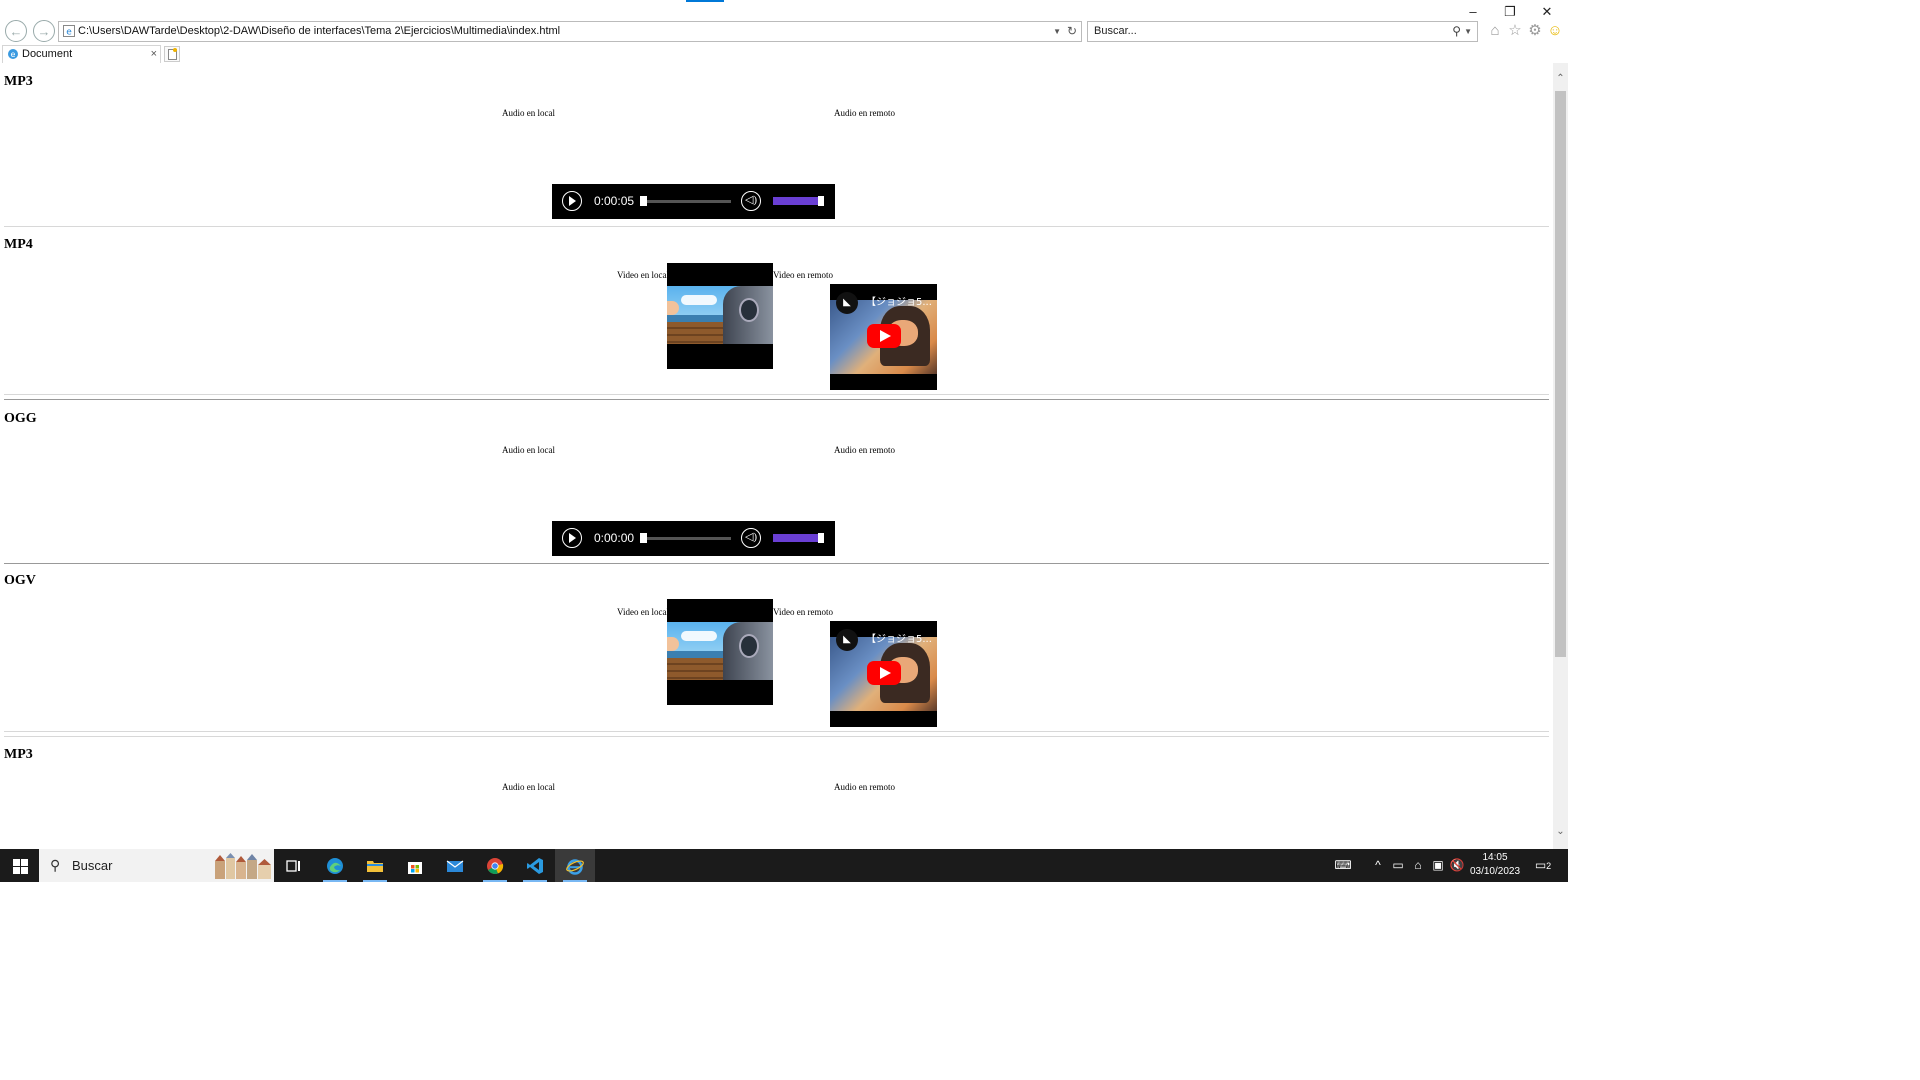  I want to click on audio-player-ogg: 0:00:00 ◁), so click(693, 538).